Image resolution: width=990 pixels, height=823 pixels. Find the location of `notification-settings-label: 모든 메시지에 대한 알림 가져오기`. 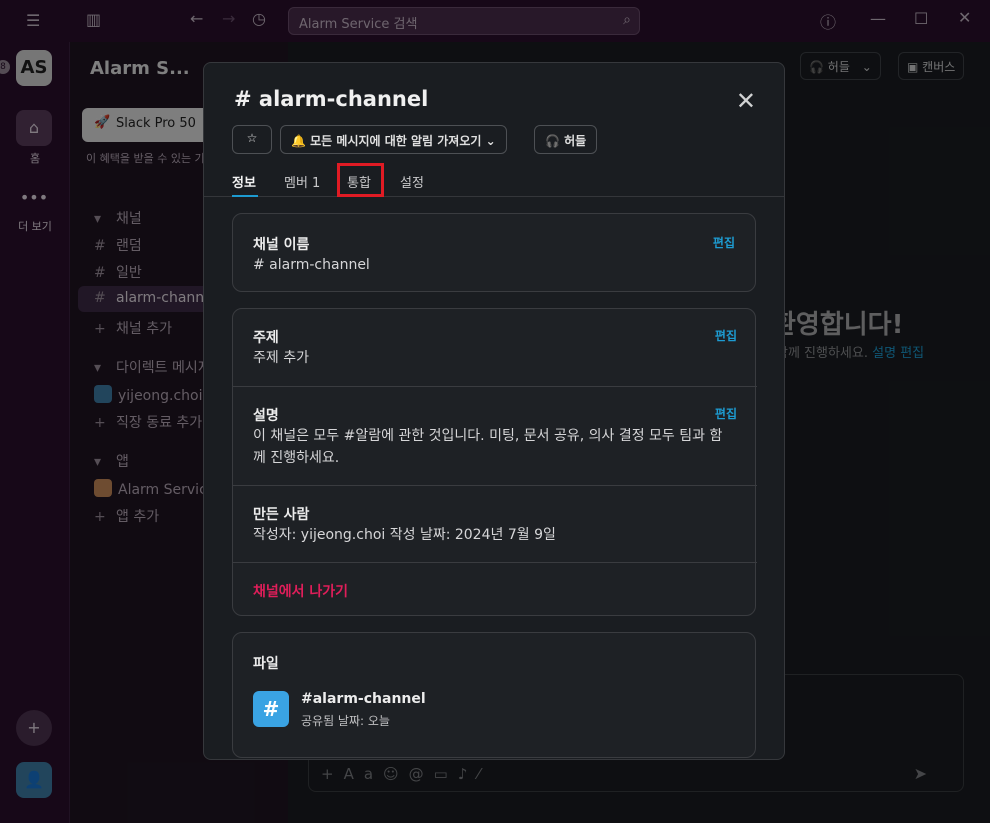

notification-settings-label: 모든 메시지에 대한 알림 가져오기 is located at coordinates (396, 141).